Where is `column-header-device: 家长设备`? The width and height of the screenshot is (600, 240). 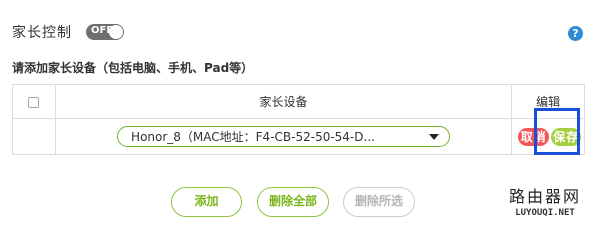
column-header-device: 家长设备 is located at coordinates (283, 101).